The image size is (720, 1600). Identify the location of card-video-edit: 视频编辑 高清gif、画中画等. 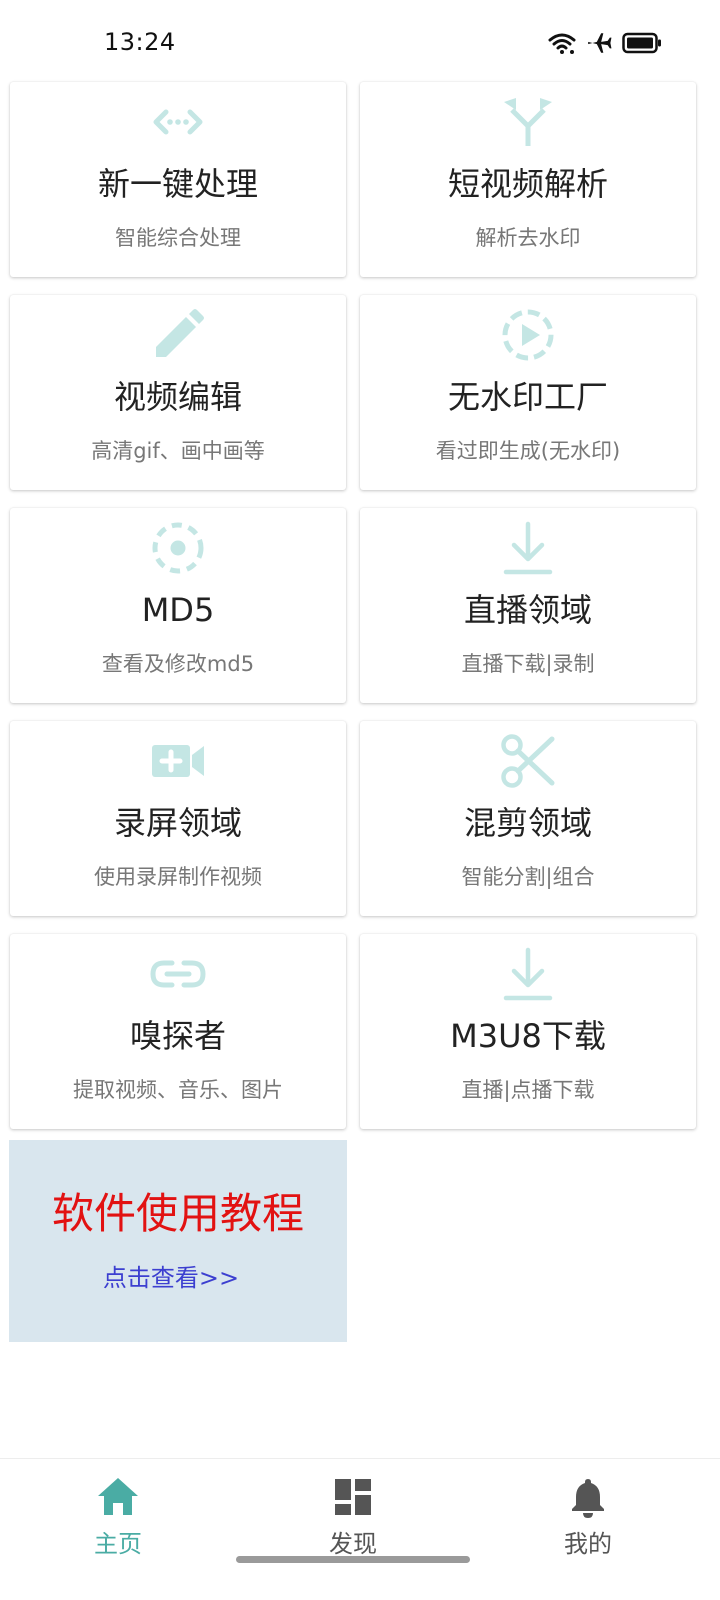
(178, 392).